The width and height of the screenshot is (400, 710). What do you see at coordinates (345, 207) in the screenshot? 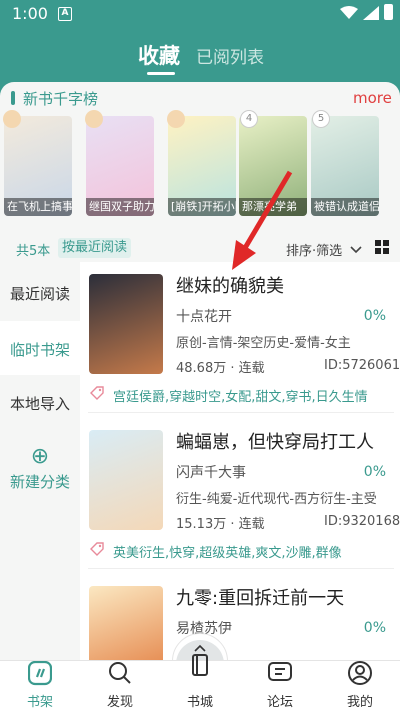
I see `ranking-book-caption: 被错认成道侣` at bounding box center [345, 207].